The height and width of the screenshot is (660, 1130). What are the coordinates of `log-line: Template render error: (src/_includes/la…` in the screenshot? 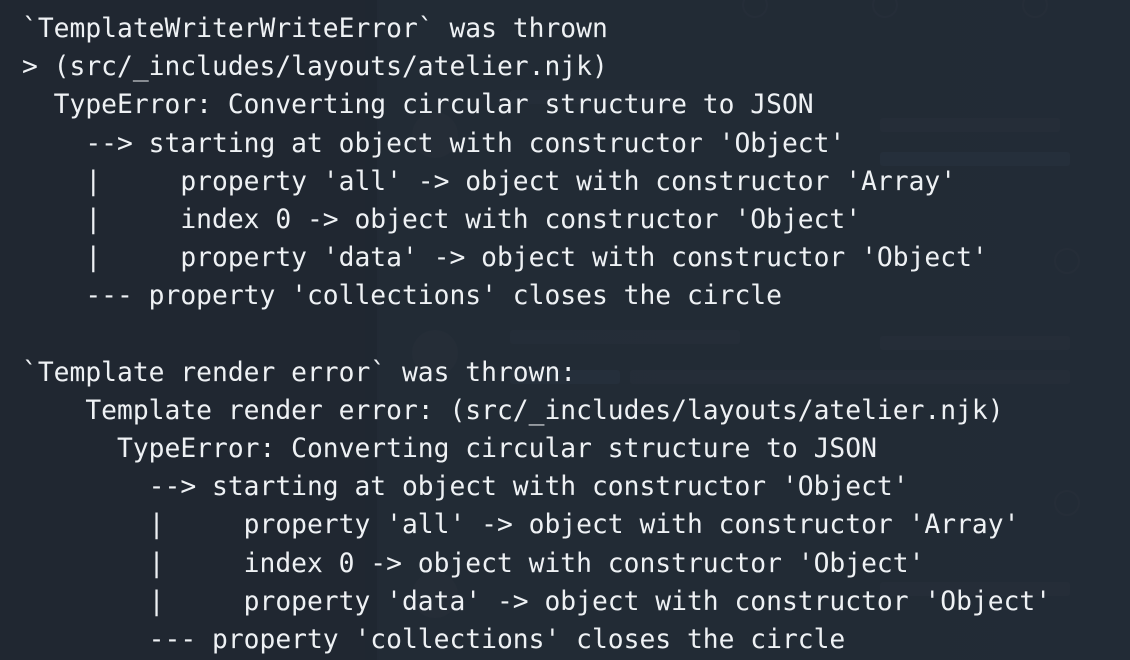 It's located at (513, 410).